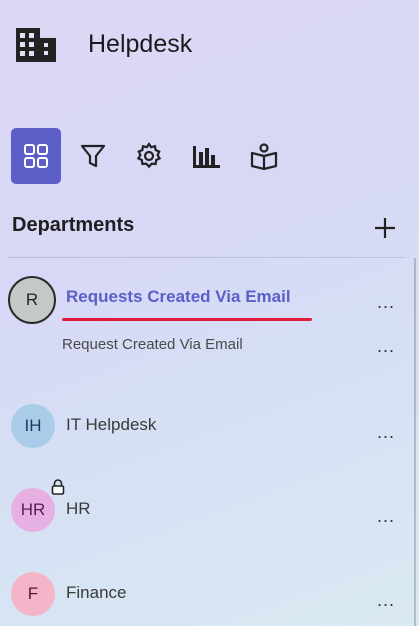 Image resolution: width=419 pixels, height=626 pixels. I want to click on building-icon, so click(36, 45).